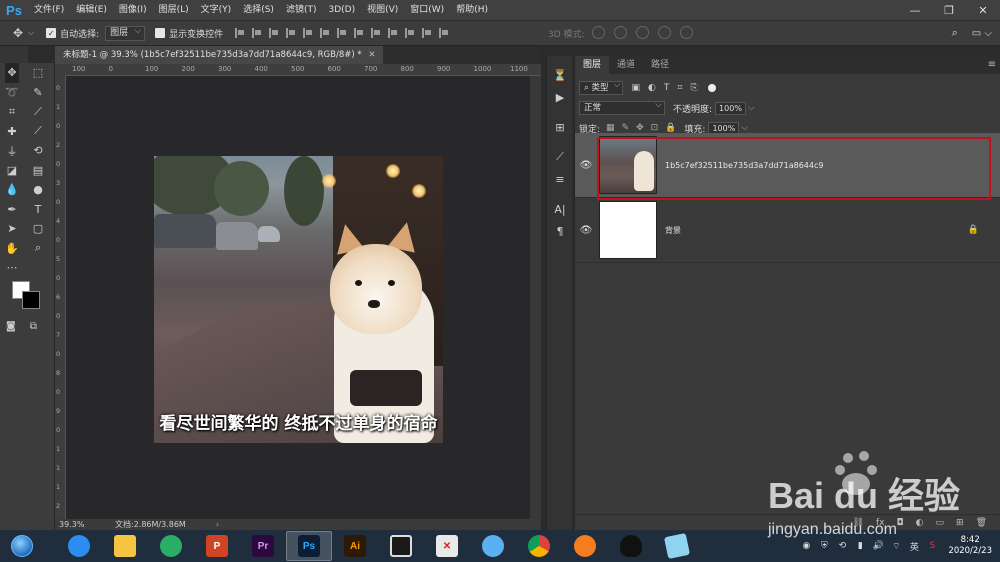  What do you see at coordinates (274, 33) in the screenshot?
I see `align-bottom-icon` at bounding box center [274, 33].